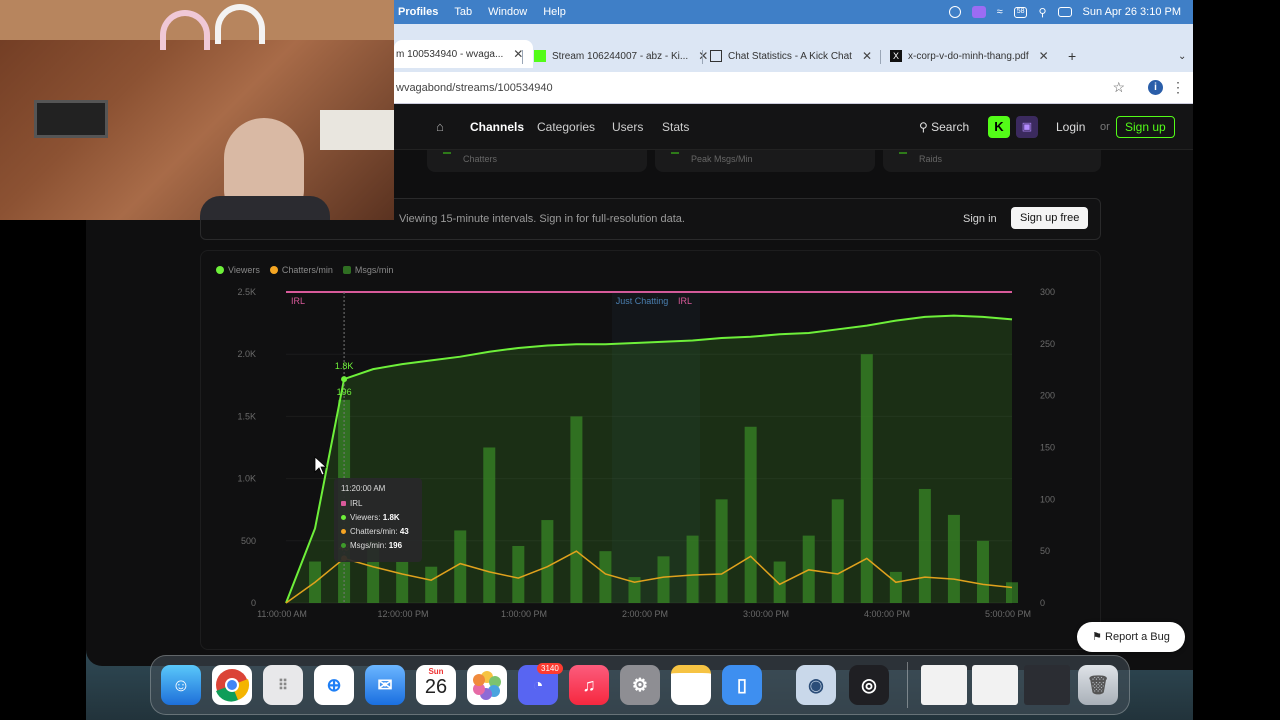 This screenshot has height=720, width=1280. Describe the element at coordinates (978, 12) in the screenshot. I see `screen-record-icon` at that location.